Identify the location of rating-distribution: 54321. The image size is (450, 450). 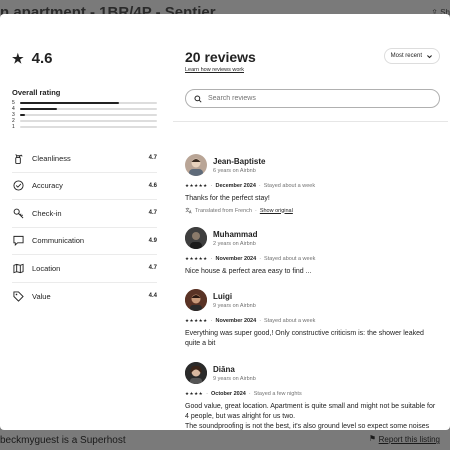
(84, 115).